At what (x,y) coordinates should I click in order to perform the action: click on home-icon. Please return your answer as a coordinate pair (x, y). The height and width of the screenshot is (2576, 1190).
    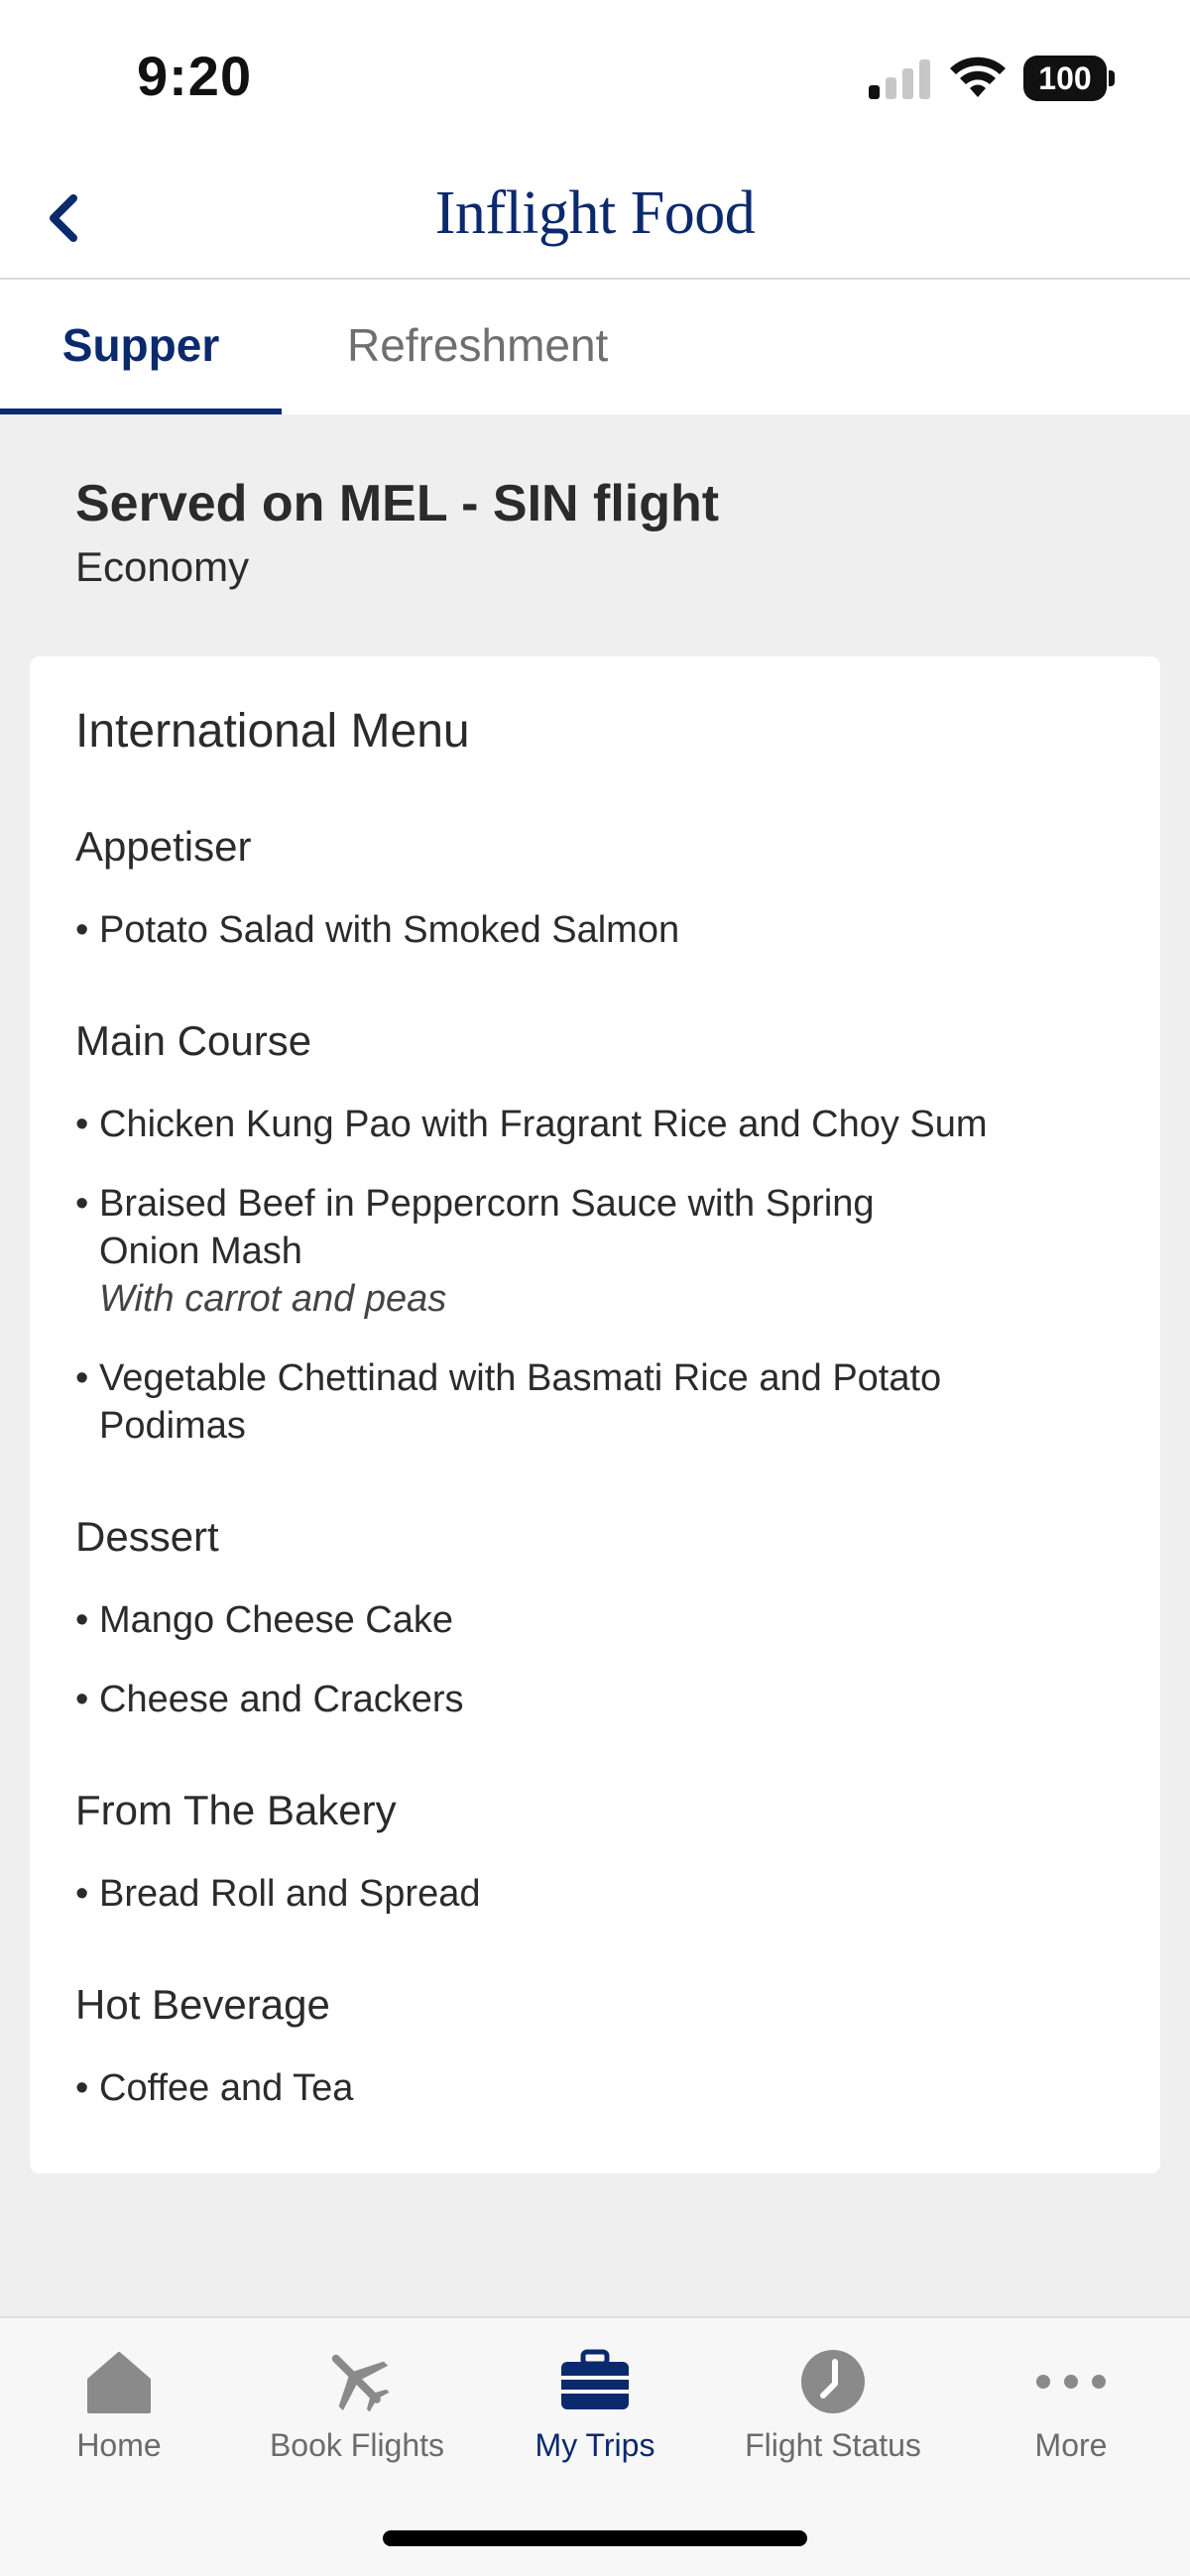
    Looking at the image, I should click on (119, 2382).